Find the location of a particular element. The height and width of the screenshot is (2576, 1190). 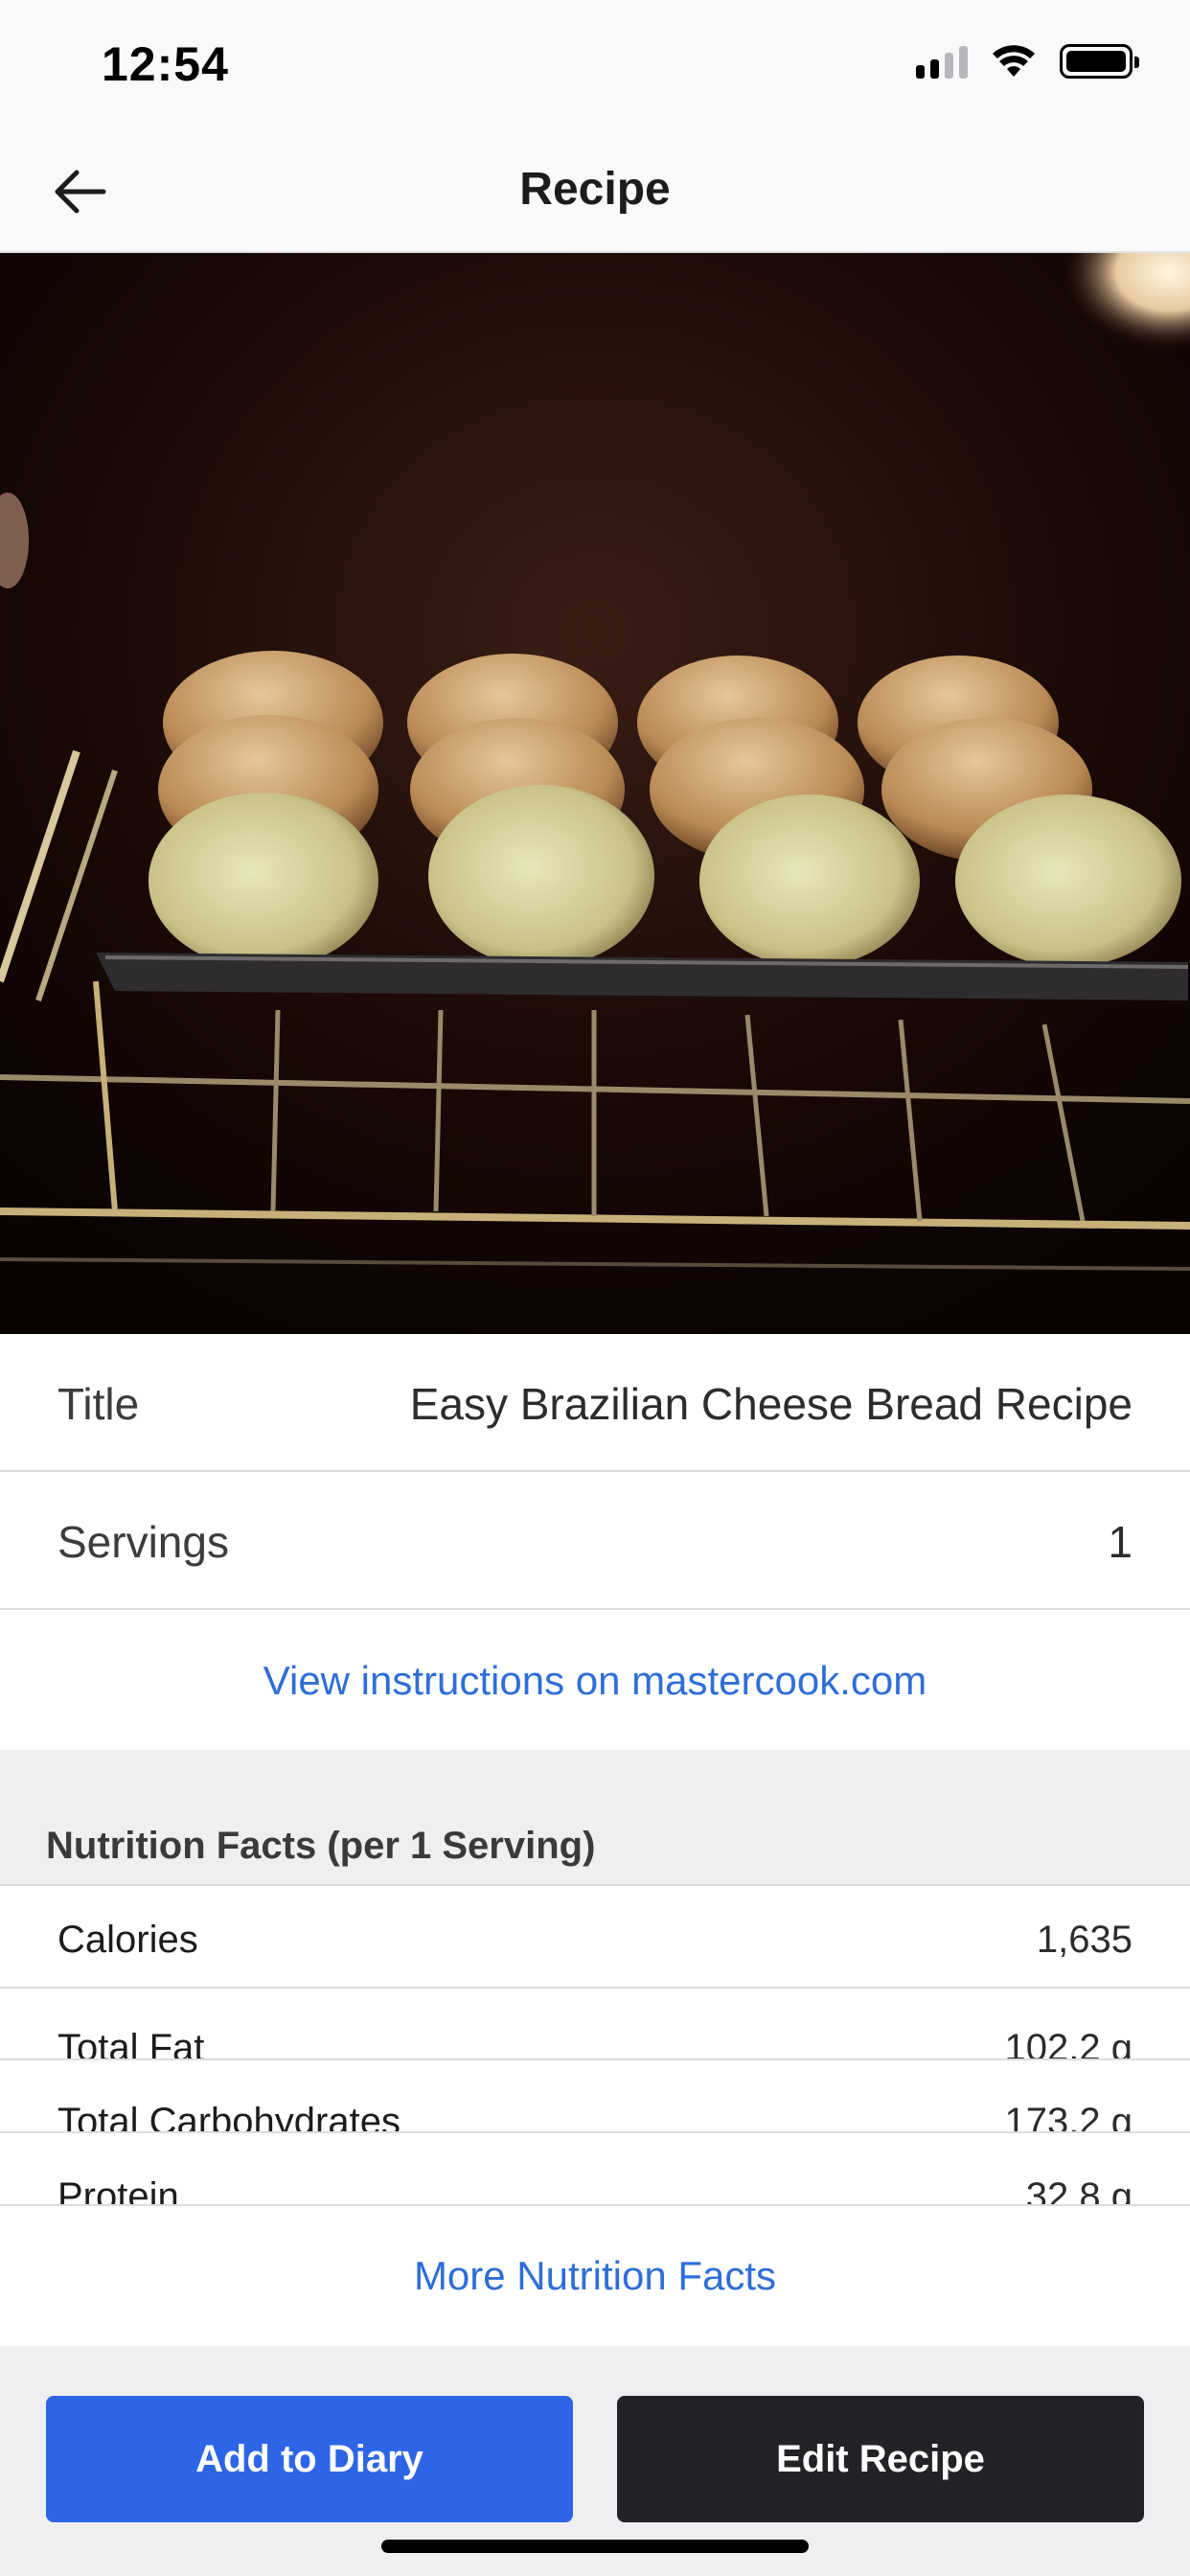

more-nutrition-facts-link: More Nutrition Facts is located at coordinates (595, 2276).